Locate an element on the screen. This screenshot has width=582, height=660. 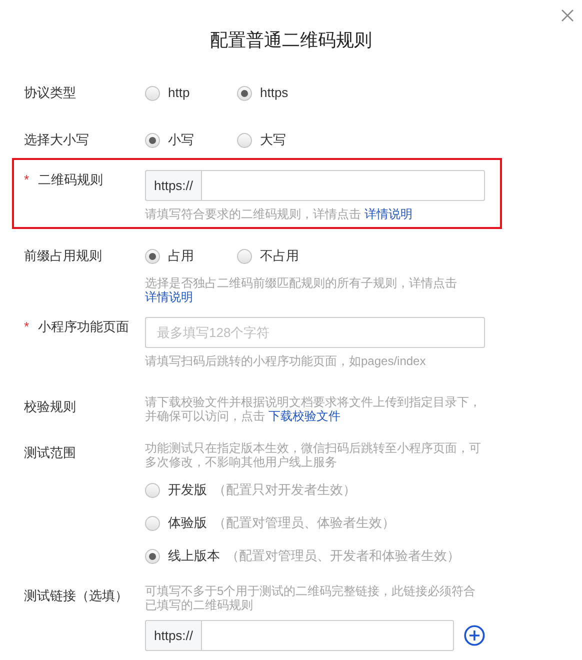
field-label: 校验规则 is located at coordinates (50, 407).